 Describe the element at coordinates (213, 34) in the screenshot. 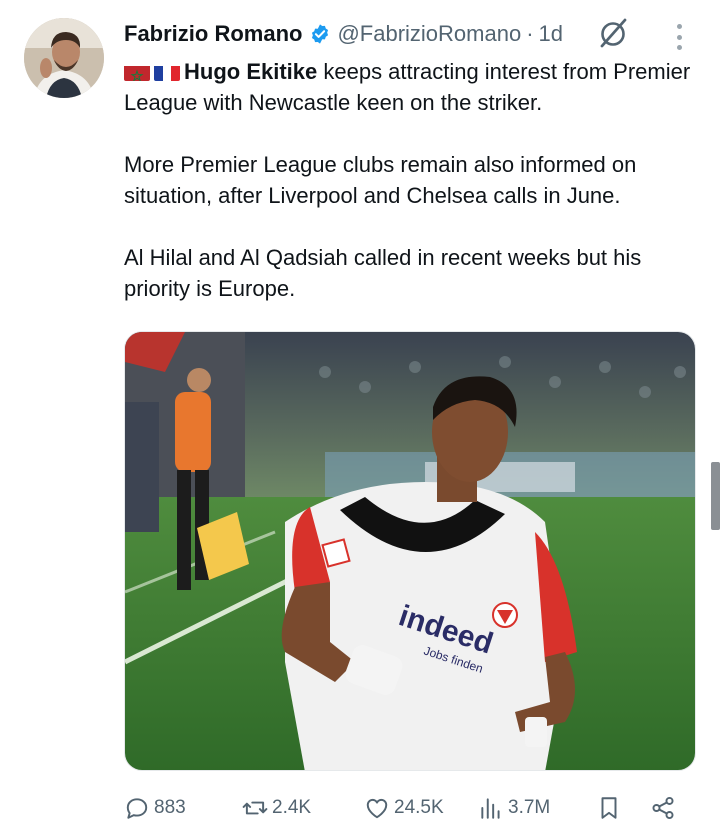

I see `author-name: Fabrizio Romano` at that location.